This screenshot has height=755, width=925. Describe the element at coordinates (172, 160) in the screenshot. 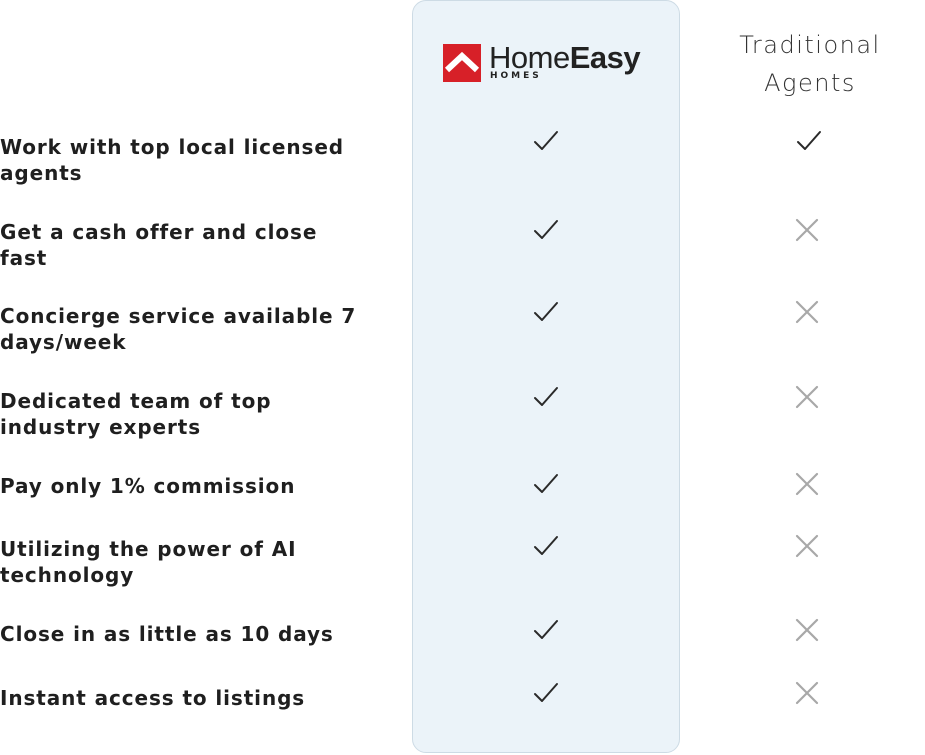

I see `feature-label: Work with top local licensed agents` at that location.